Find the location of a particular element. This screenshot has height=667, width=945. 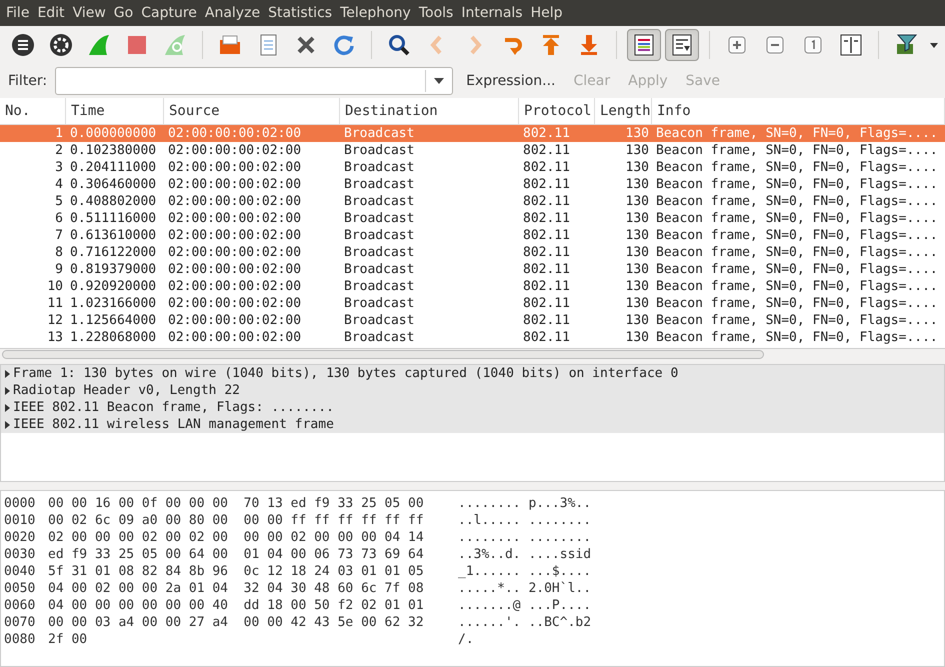

table-cell: 8 is located at coordinates (59, 252).